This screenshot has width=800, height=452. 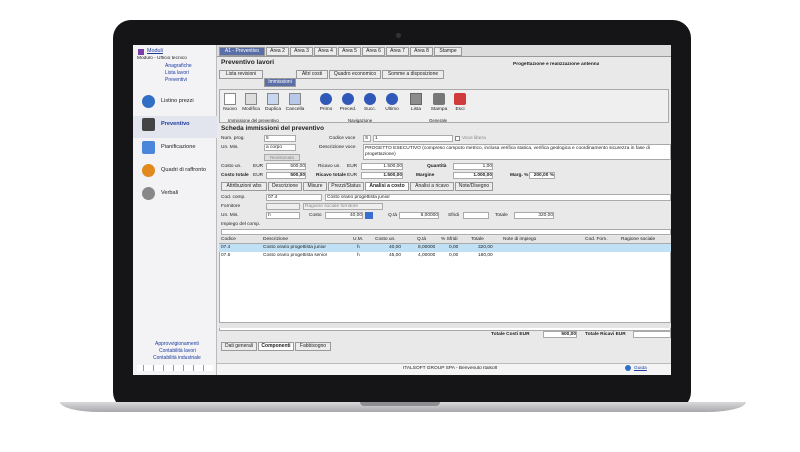 What do you see at coordinates (282, 157) in the screenshot?
I see `revisionata-button: Revisionata` at bounding box center [282, 157].